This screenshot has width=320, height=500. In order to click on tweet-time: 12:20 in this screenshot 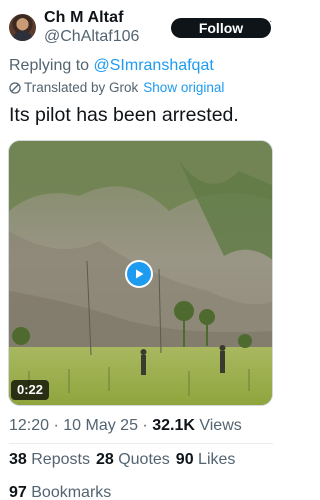, I will do `click(29, 425)`.